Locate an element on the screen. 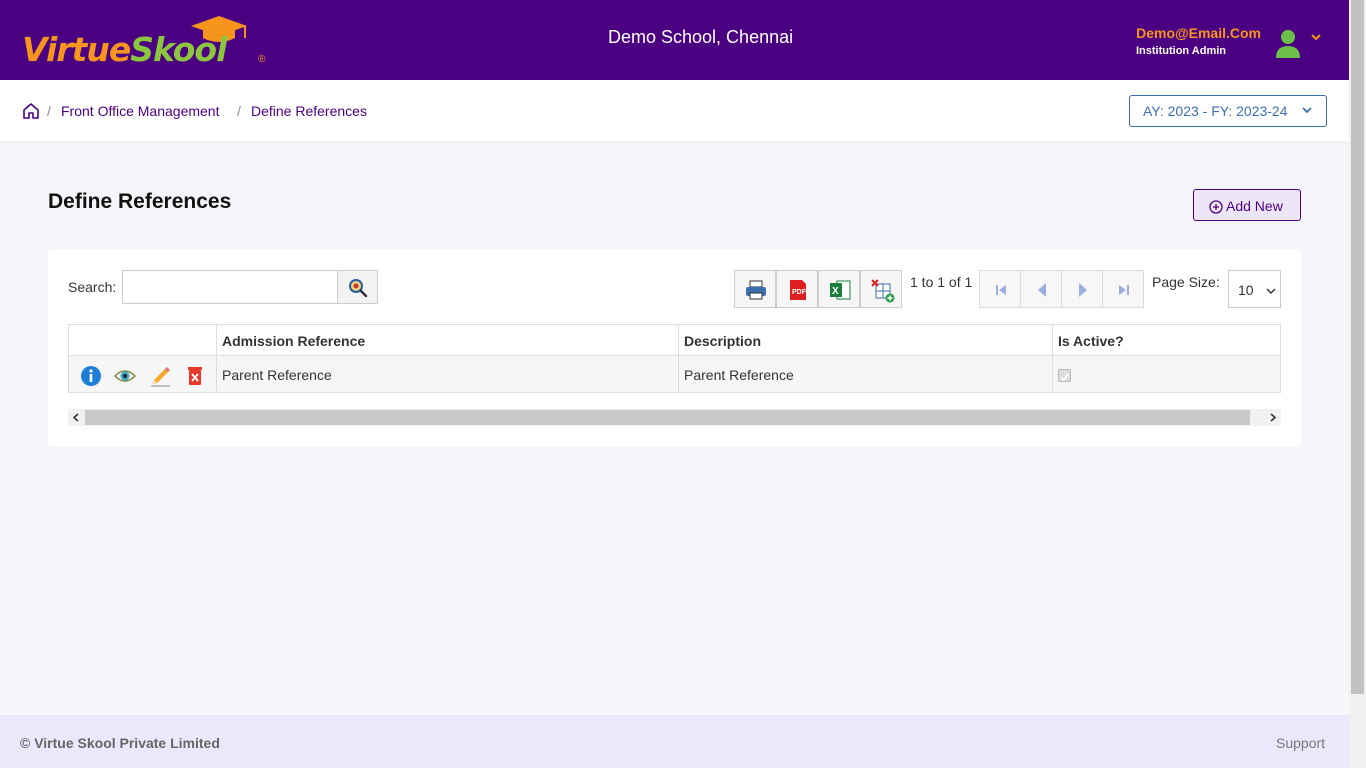 Image resolution: width=1366 pixels, height=768 pixels. printer-icon is located at coordinates (756, 290).